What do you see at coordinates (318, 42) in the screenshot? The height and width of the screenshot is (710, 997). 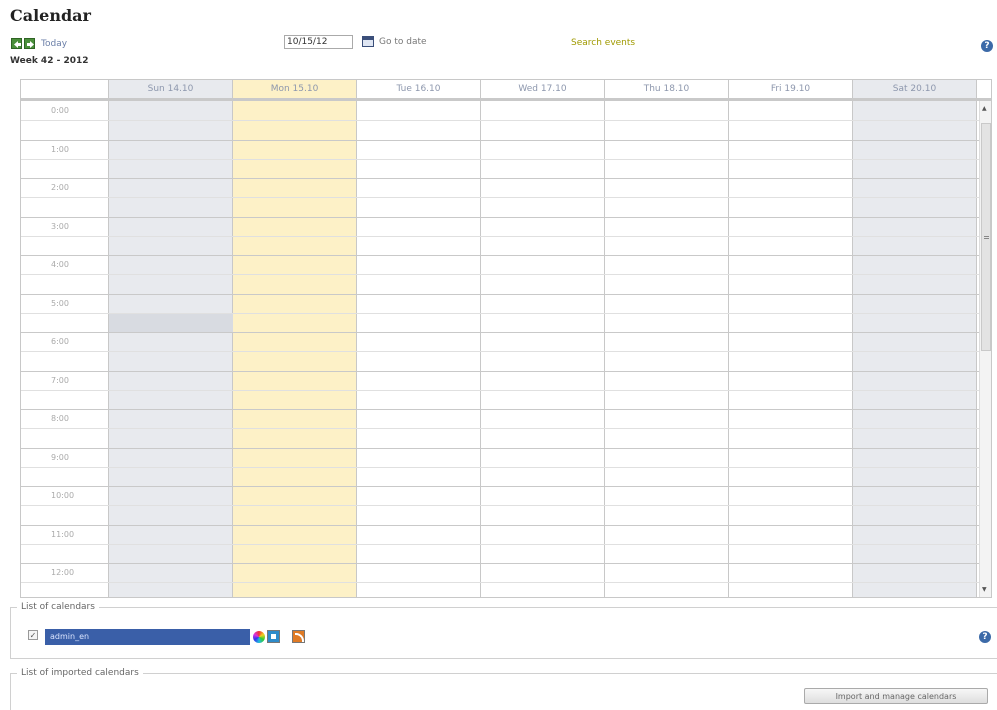 I see `date-input` at bounding box center [318, 42].